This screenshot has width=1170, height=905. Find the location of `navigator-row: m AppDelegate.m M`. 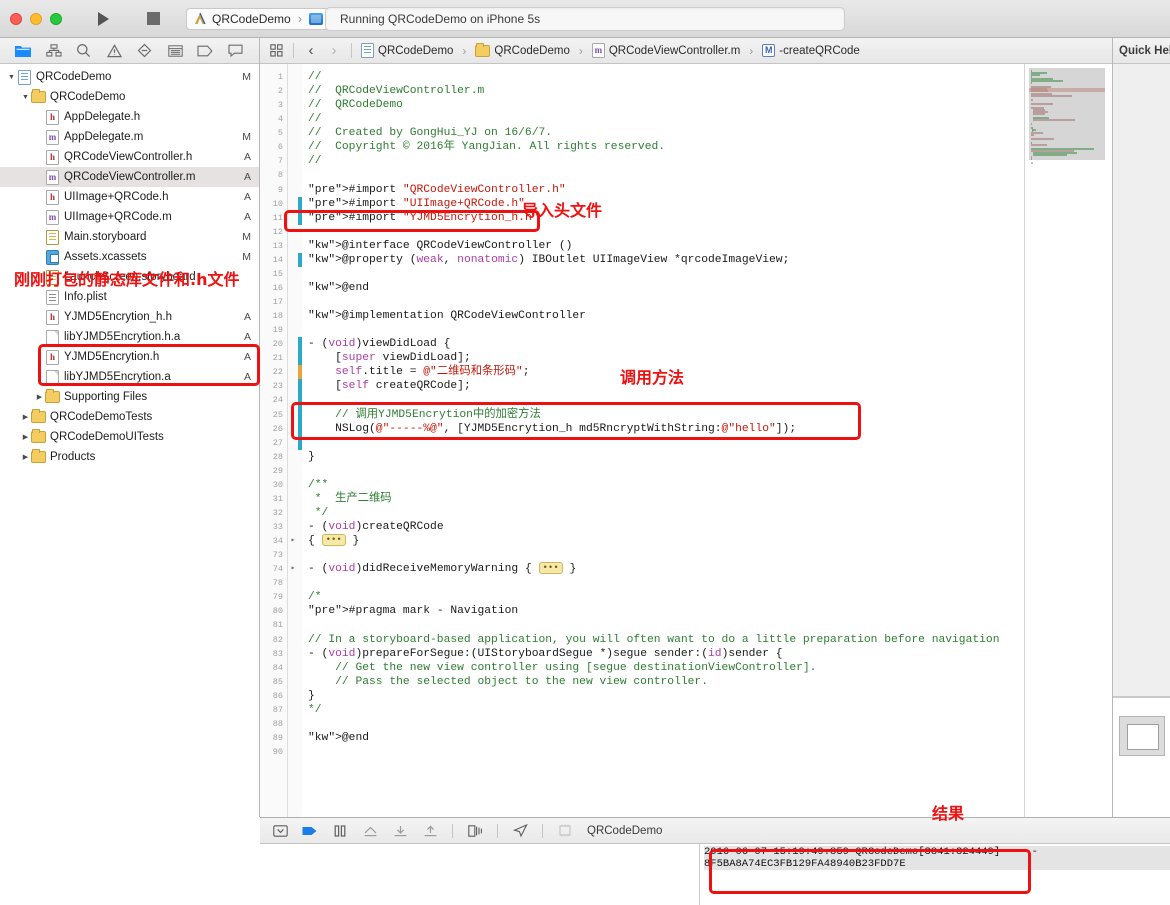

navigator-row: m AppDelegate.m M is located at coordinates (129, 137).